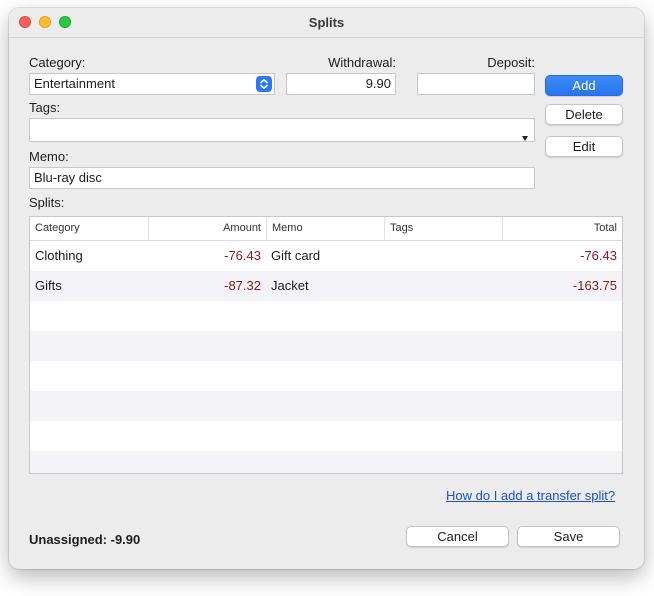 The width and height of the screenshot is (654, 596). Describe the element at coordinates (85, 539) in the screenshot. I see `unassigned-amount: Unassigned: -9.90` at that location.